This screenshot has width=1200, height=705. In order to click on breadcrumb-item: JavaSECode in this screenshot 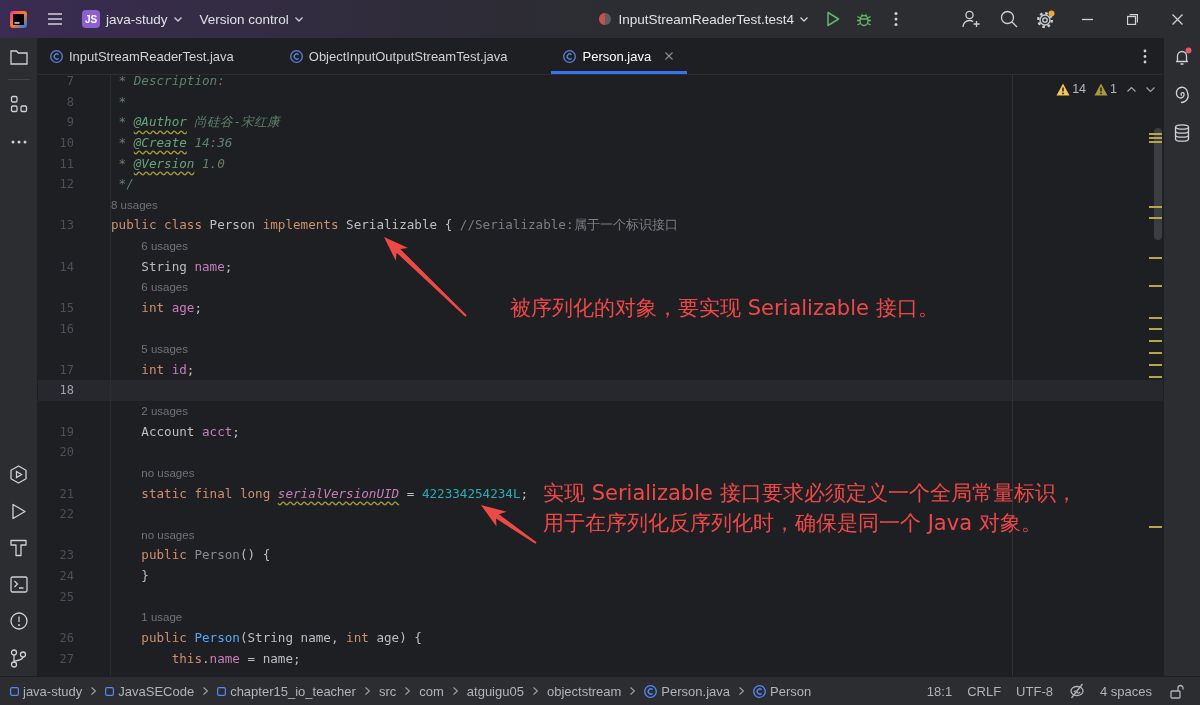, I will do `click(150, 691)`.